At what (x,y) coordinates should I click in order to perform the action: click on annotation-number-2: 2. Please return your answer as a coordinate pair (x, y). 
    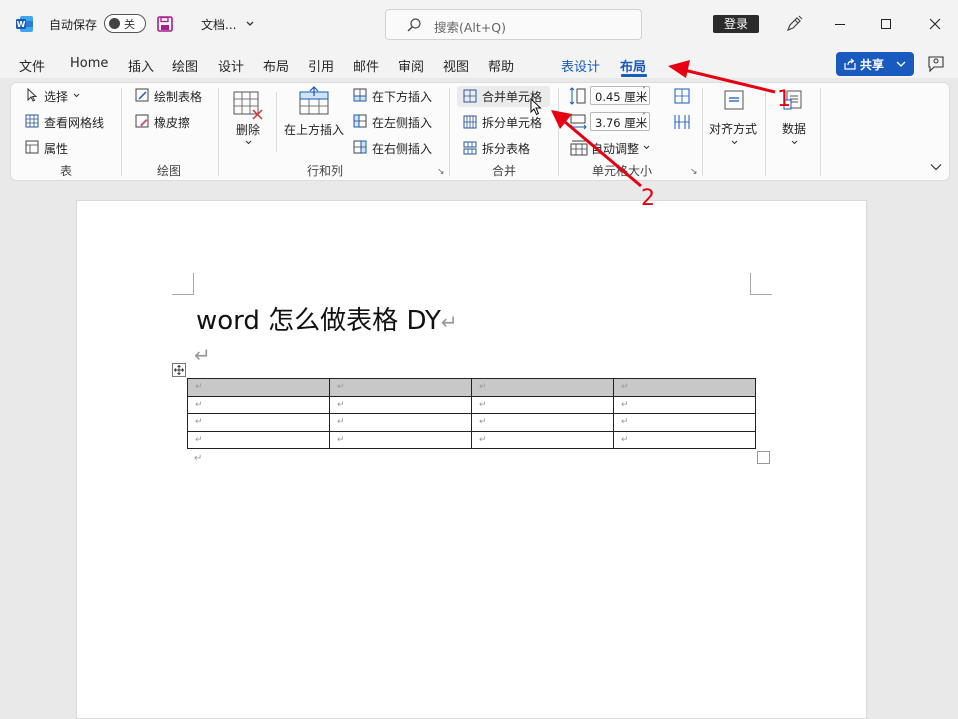
    Looking at the image, I should click on (648, 198).